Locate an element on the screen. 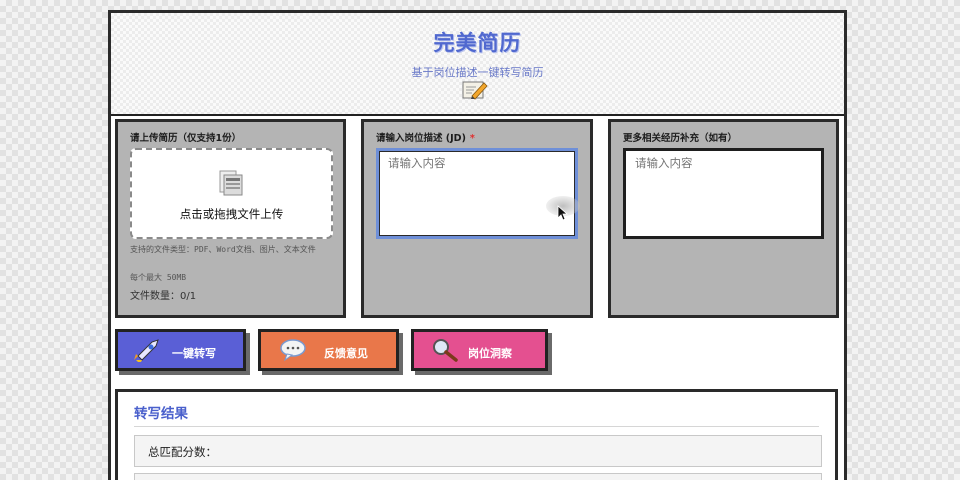  jd-label-text: 请输入岗位描述 (JD) is located at coordinates (421, 138).